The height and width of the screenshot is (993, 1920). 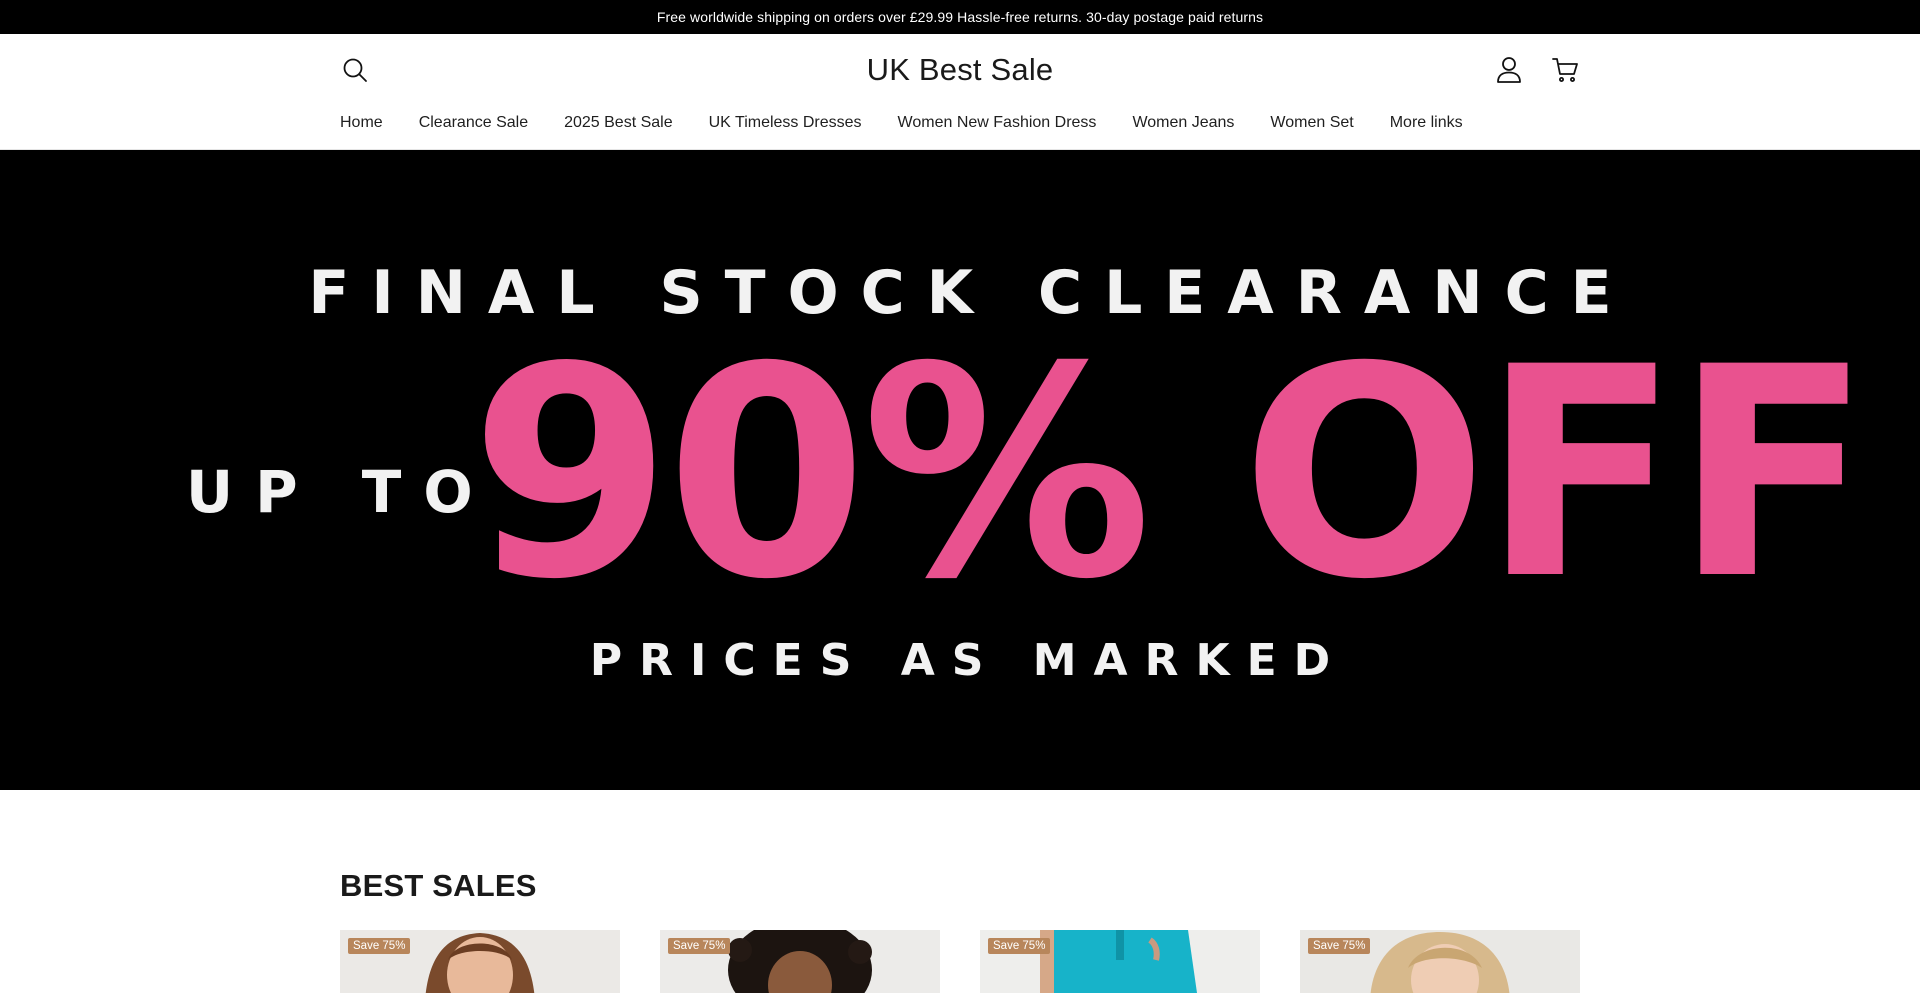 What do you see at coordinates (438, 885) in the screenshot?
I see `section-title: BEST SALES` at bounding box center [438, 885].